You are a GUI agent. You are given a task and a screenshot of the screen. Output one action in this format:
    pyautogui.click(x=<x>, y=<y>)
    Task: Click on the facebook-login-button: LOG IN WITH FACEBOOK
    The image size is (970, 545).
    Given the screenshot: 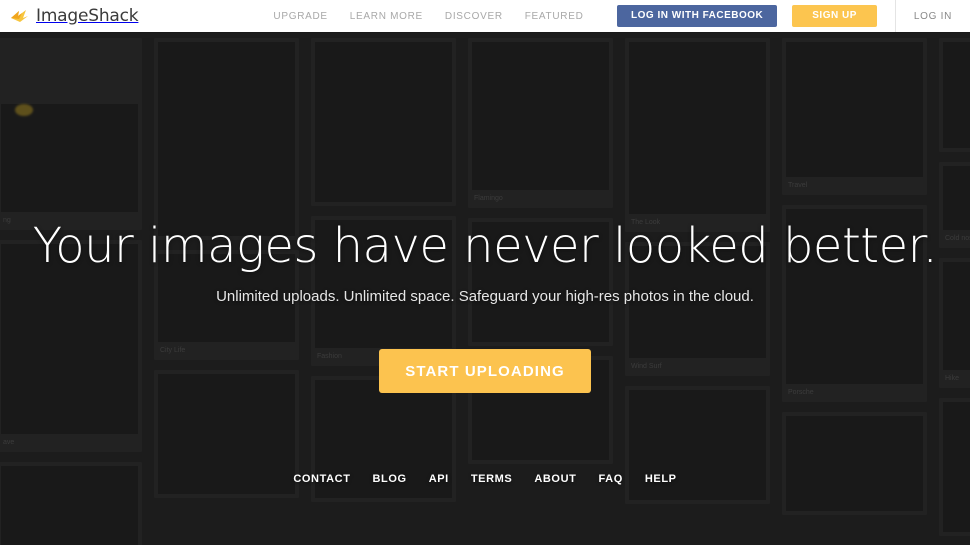 What is the action you would take?
    pyautogui.click(x=697, y=16)
    